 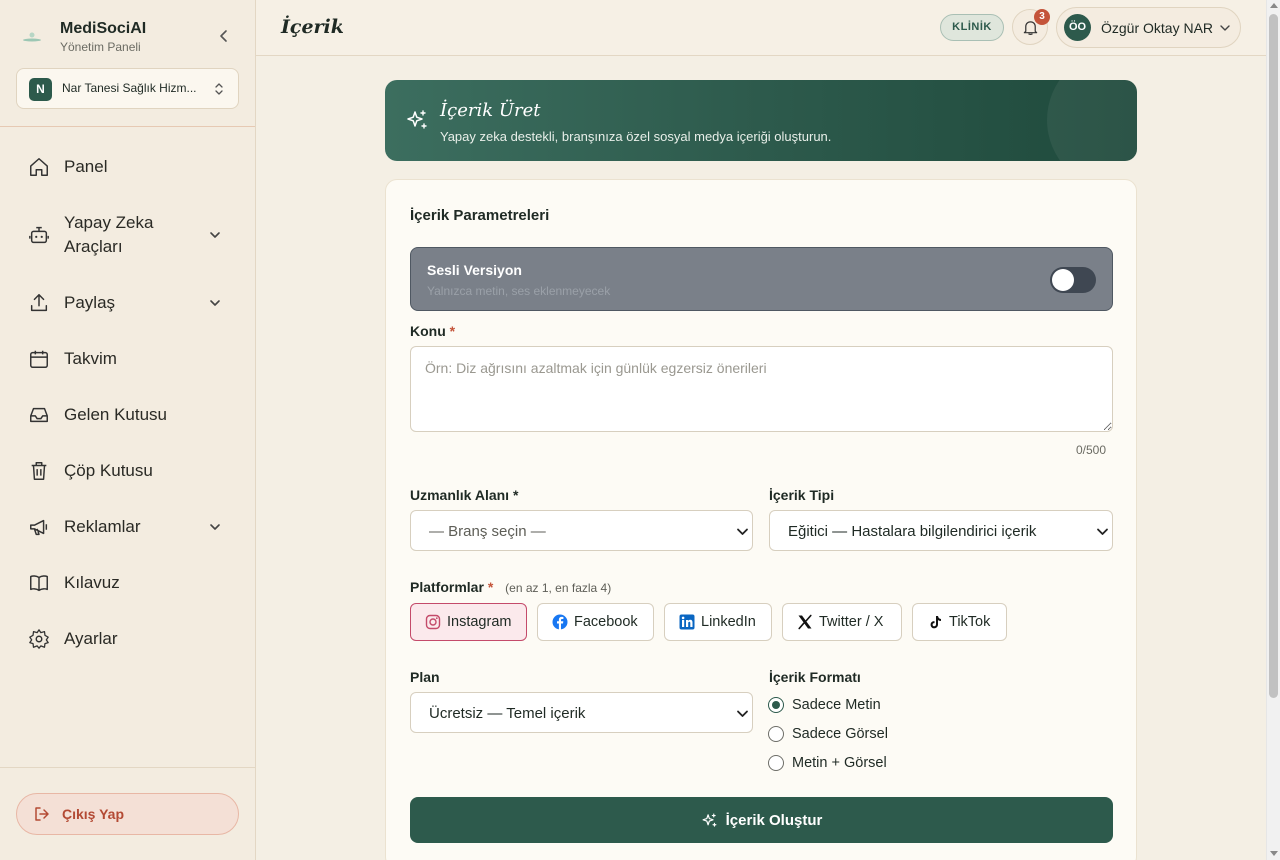 I want to click on platform-linkedin: LinkedIn, so click(x=718, y=622).